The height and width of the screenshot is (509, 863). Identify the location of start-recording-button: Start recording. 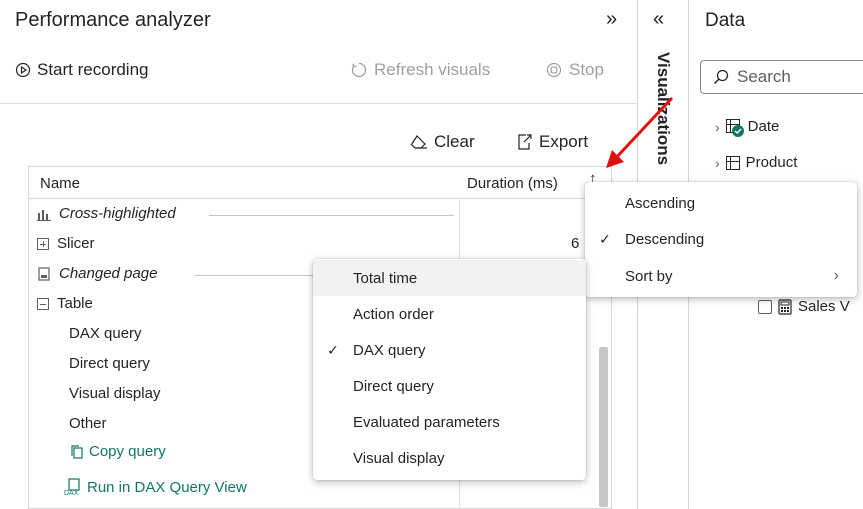
(82, 70).